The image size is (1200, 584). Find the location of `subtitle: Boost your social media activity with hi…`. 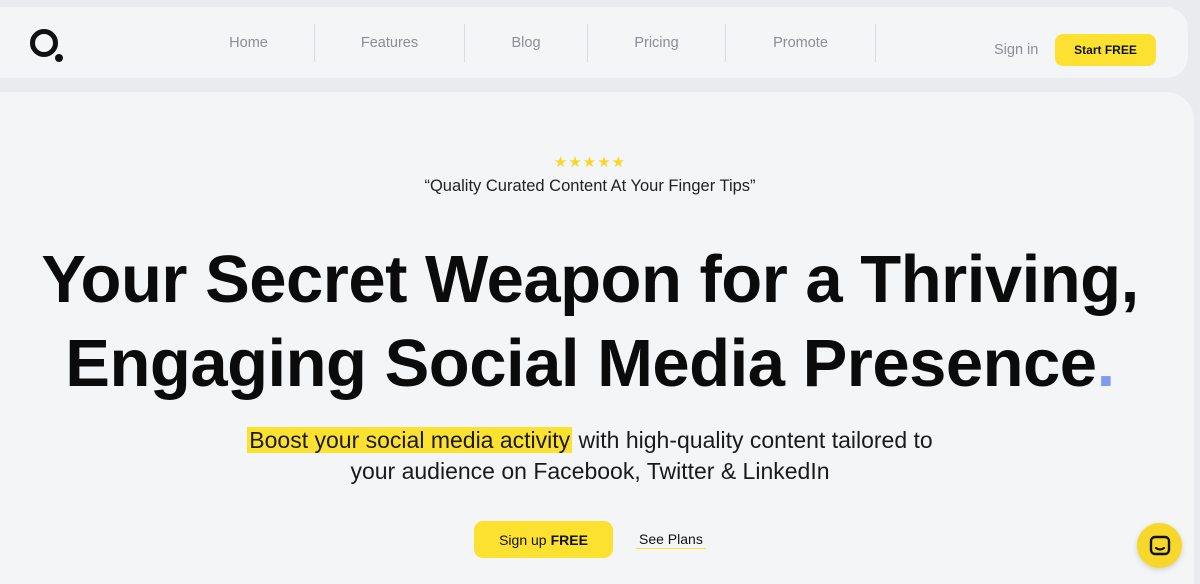

subtitle: Boost your social media activity with hi… is located at coordinates (590, 456).